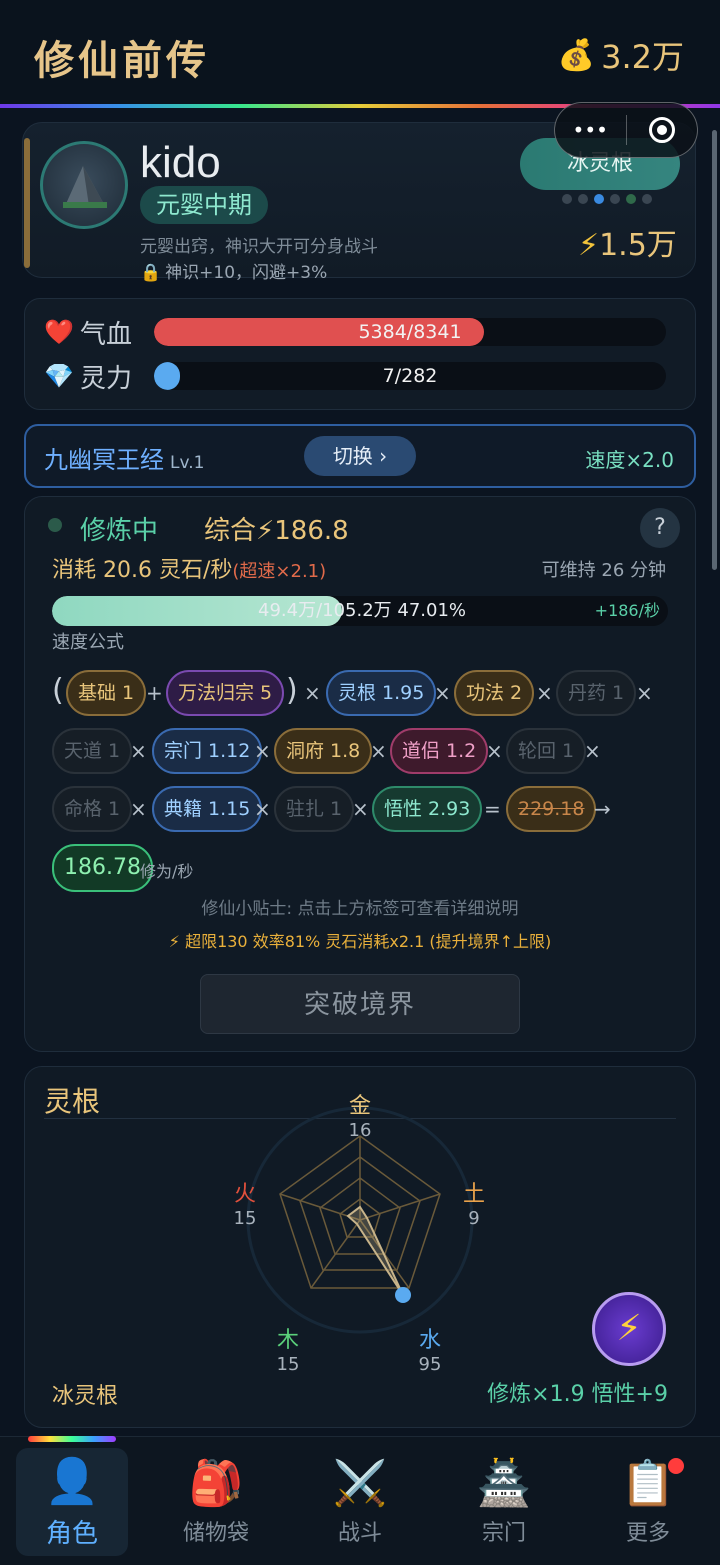  What do you see at coordinates (207, 751) in the screenshot?
I see `pill-zongmen: 宗门 1.12` at bounding box center [207, 751].